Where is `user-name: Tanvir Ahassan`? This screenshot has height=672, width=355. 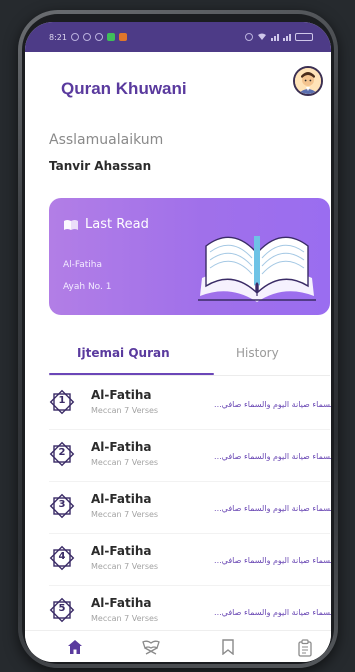 user-name: Tanvir Ahassan is located at coordinates (100, 166).